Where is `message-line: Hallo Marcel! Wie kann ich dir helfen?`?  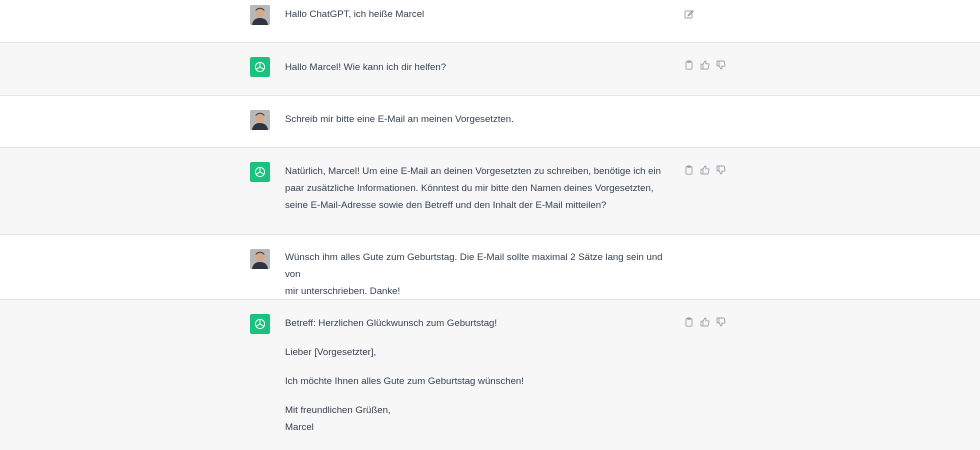
message-line: Hallo Marcel! Wie kann ich dir helfen? is located at coordinates (366, 67).